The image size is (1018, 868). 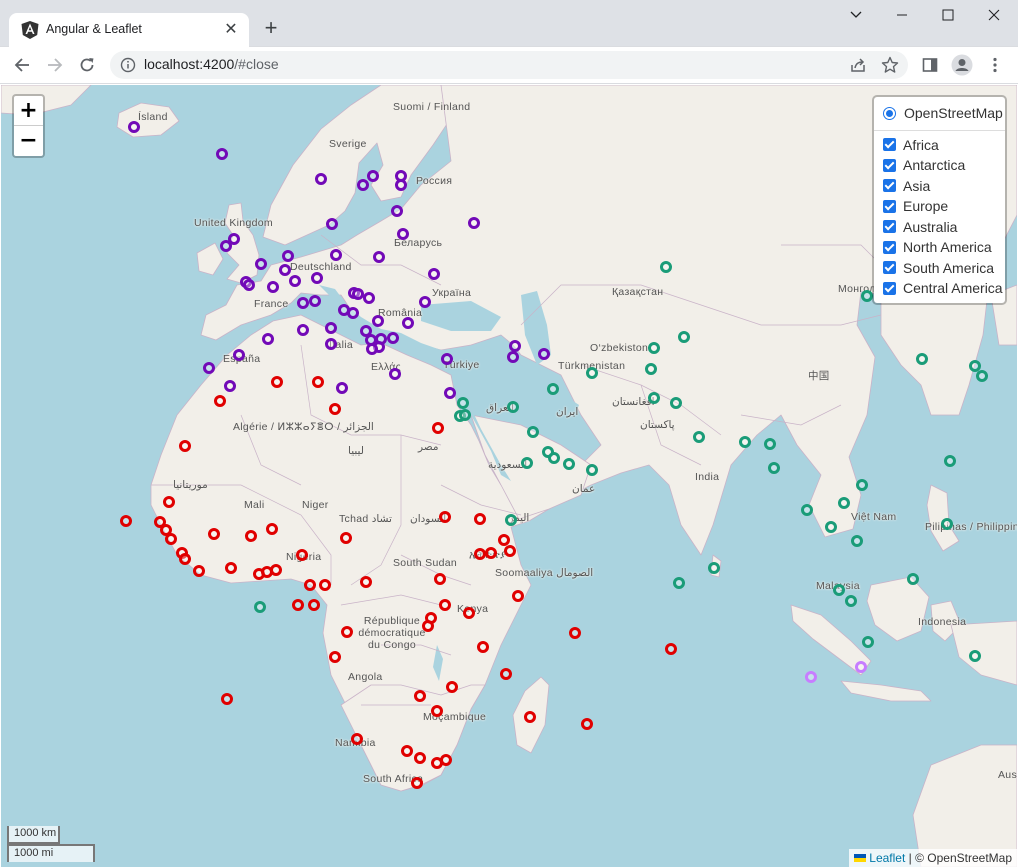 What do you see at coordinates (231, 30) in the screenshot?
I see `close-tab-icon: ✕` at bounding box center [231, 30].